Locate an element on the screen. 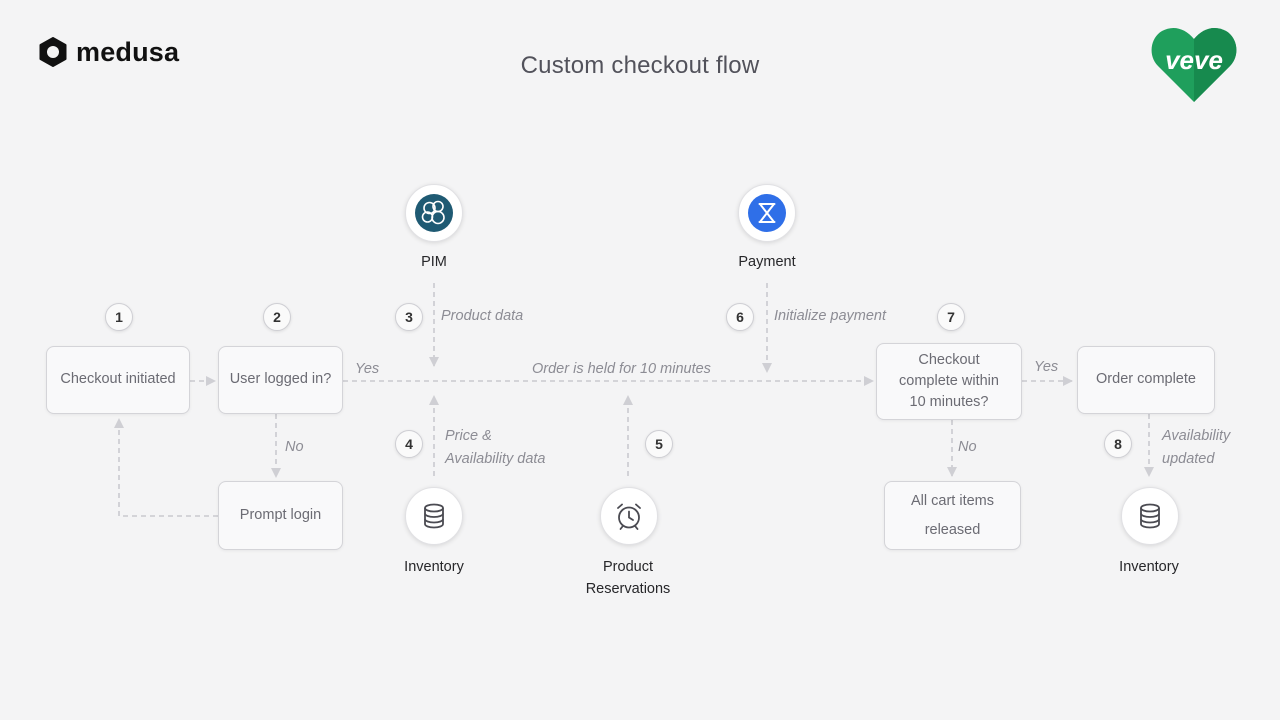  edge-label-no-complete: No is located at coordinates (967, 447).